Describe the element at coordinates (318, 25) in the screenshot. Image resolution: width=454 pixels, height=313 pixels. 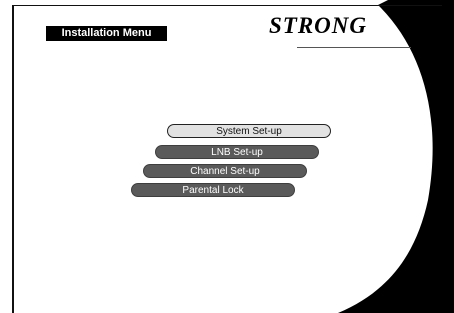
I see `logo-text: STRONG` at that location.